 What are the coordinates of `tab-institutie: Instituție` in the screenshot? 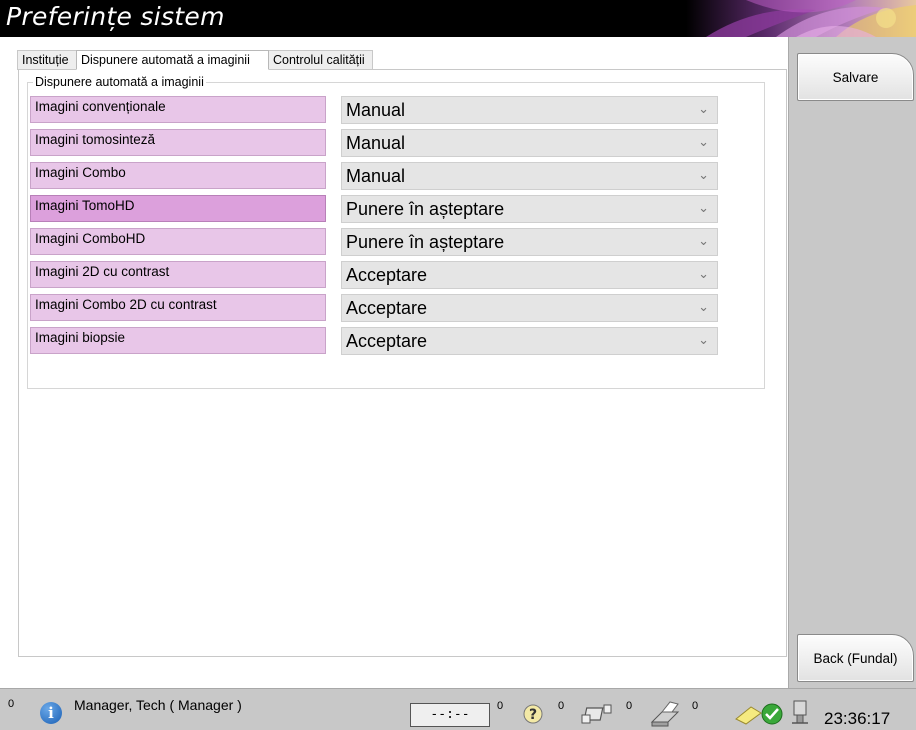 It's located at (47, 60).